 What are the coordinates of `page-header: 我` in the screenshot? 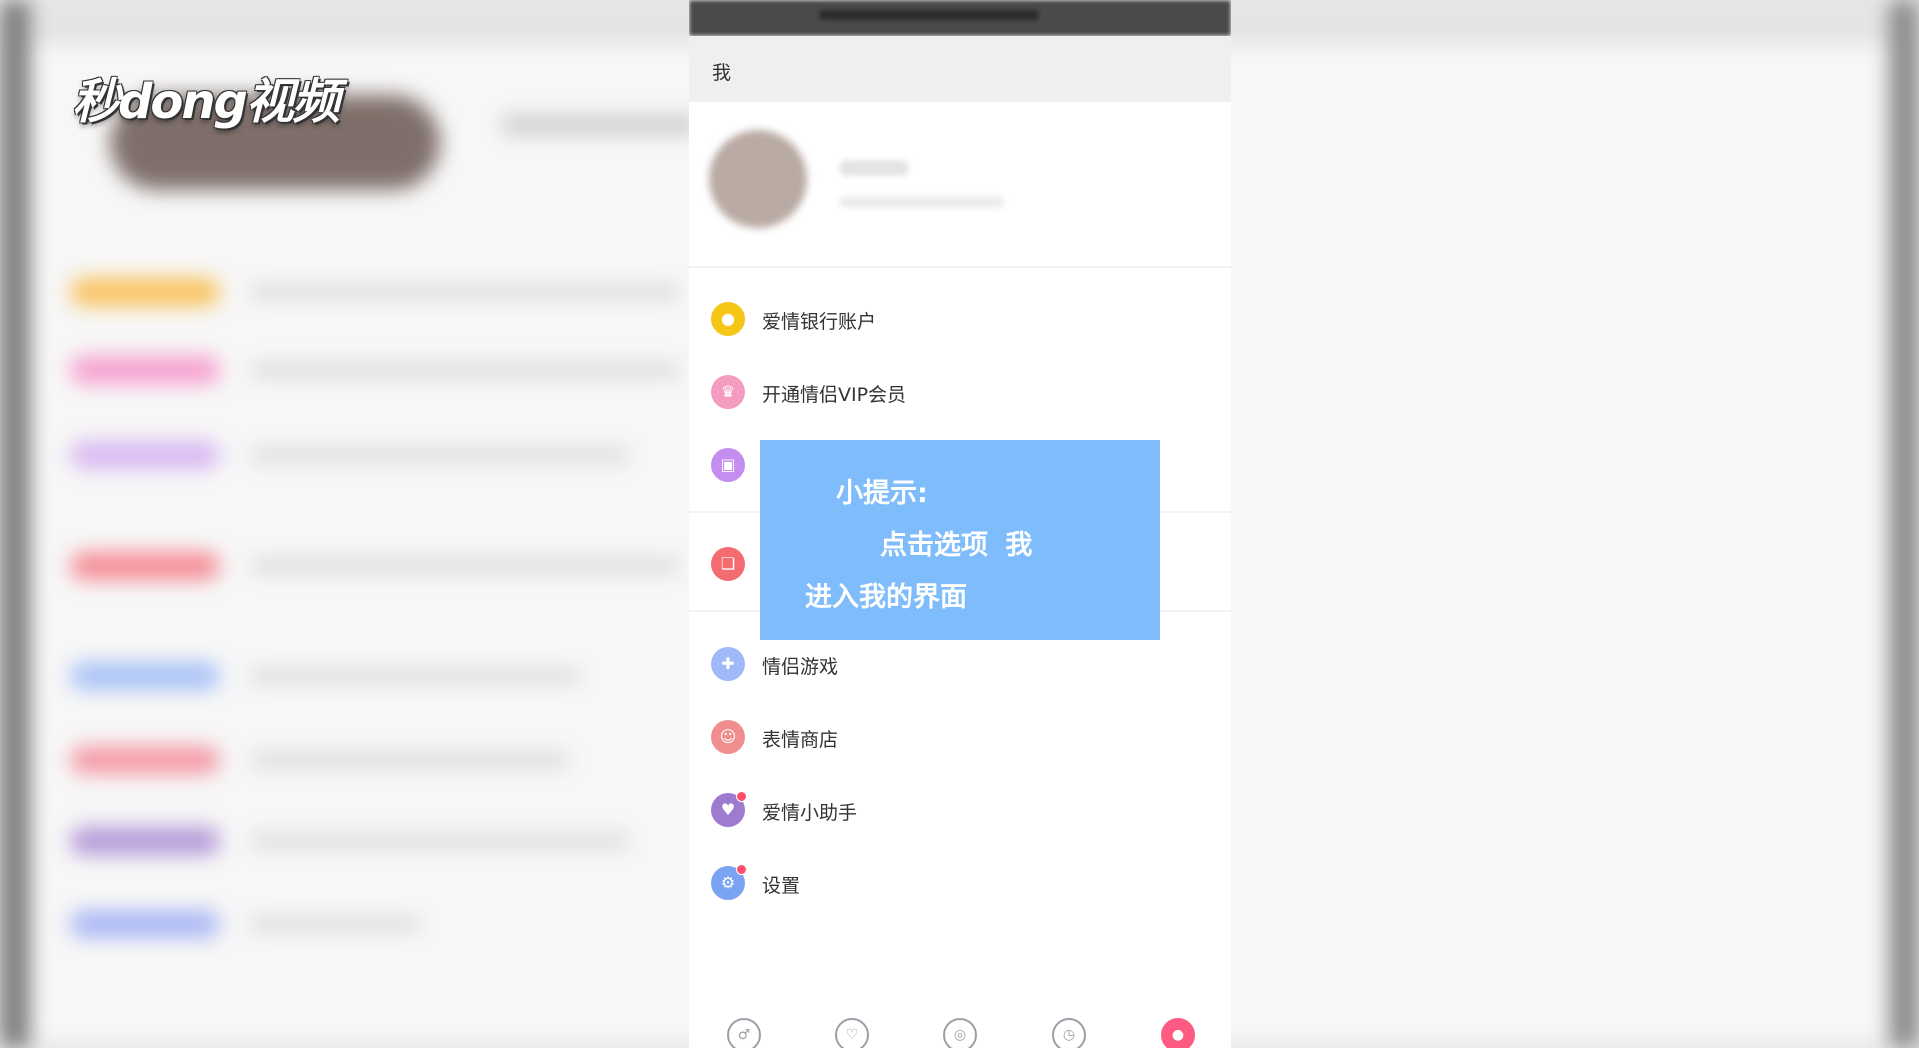 It's located at (960, 69).